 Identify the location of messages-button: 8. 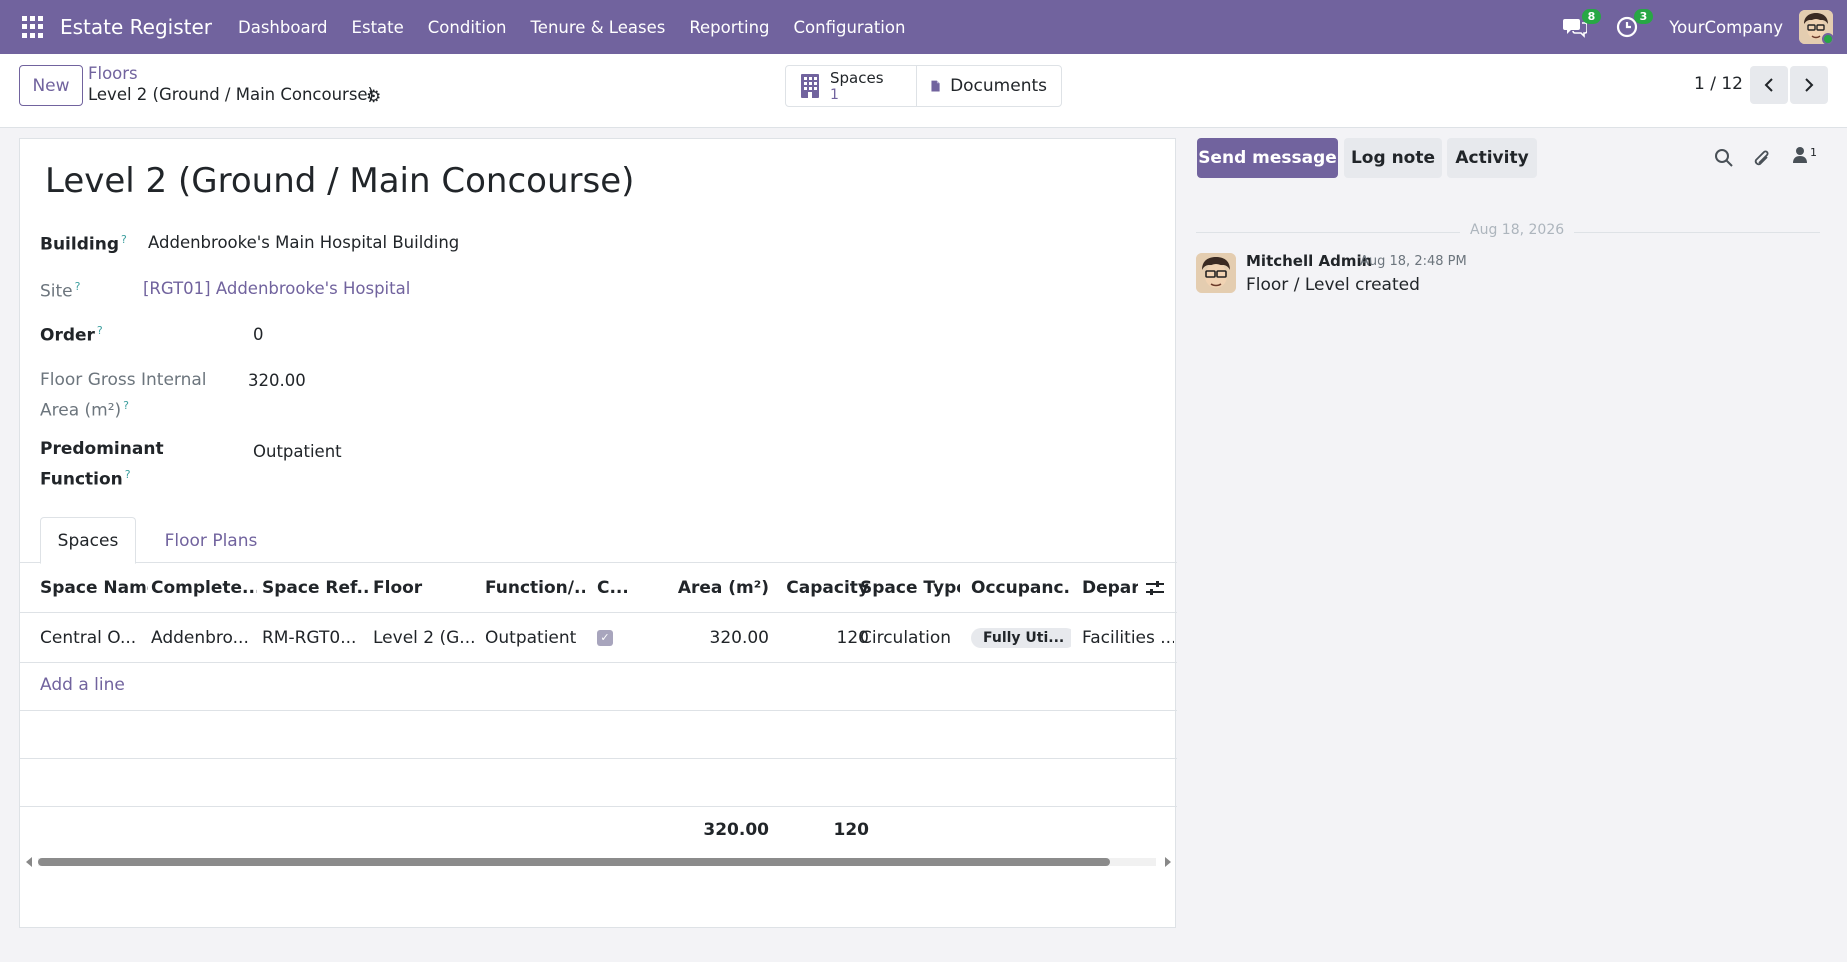
(1581, 25).